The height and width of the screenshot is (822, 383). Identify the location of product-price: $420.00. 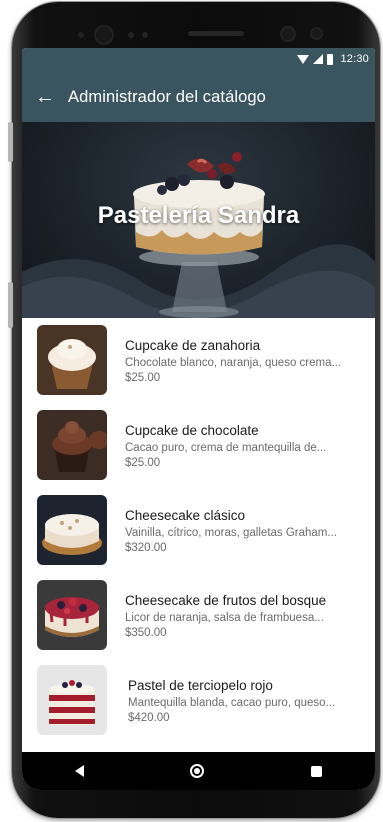
(149, 718).